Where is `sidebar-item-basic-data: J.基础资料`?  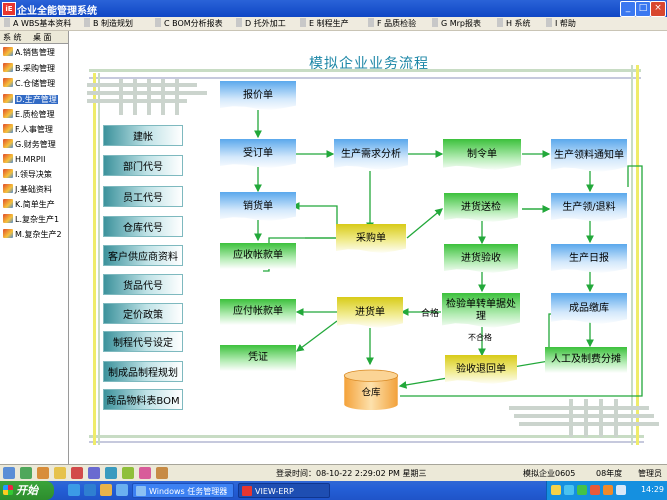
sidebar-item-basic-data: J.基础资料 is located at coordinates (27, 190).